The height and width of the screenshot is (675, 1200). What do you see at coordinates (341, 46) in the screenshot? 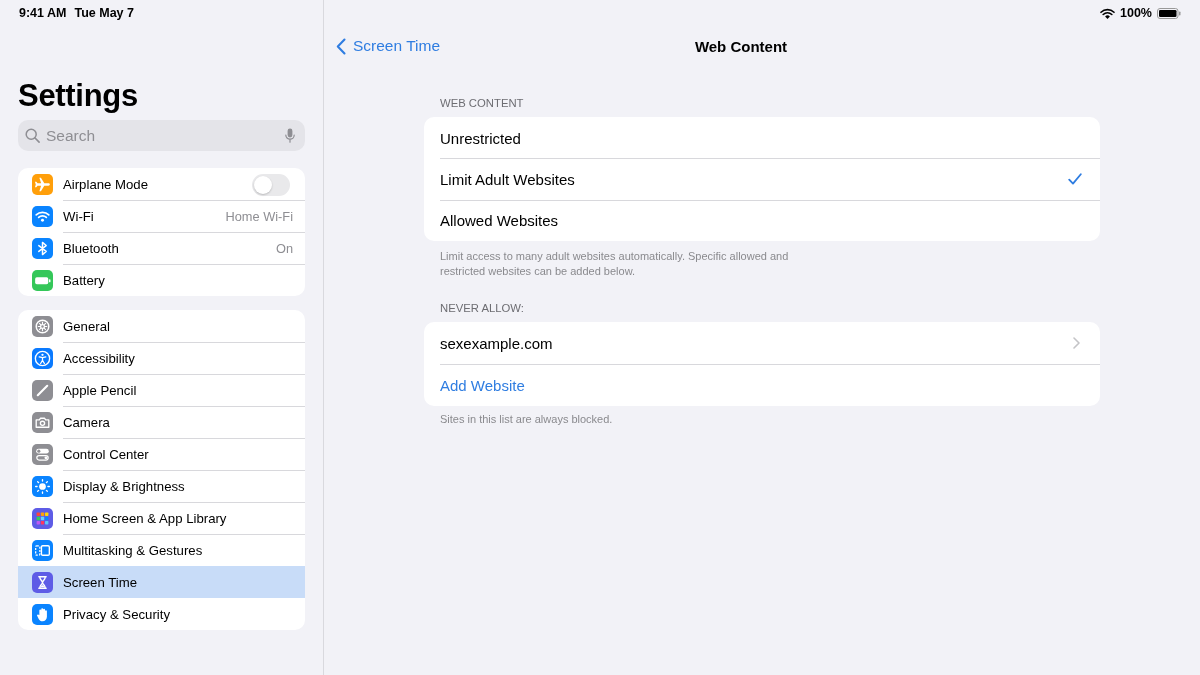
I see `chevron-left-icon` at bounding box center [341, 46].